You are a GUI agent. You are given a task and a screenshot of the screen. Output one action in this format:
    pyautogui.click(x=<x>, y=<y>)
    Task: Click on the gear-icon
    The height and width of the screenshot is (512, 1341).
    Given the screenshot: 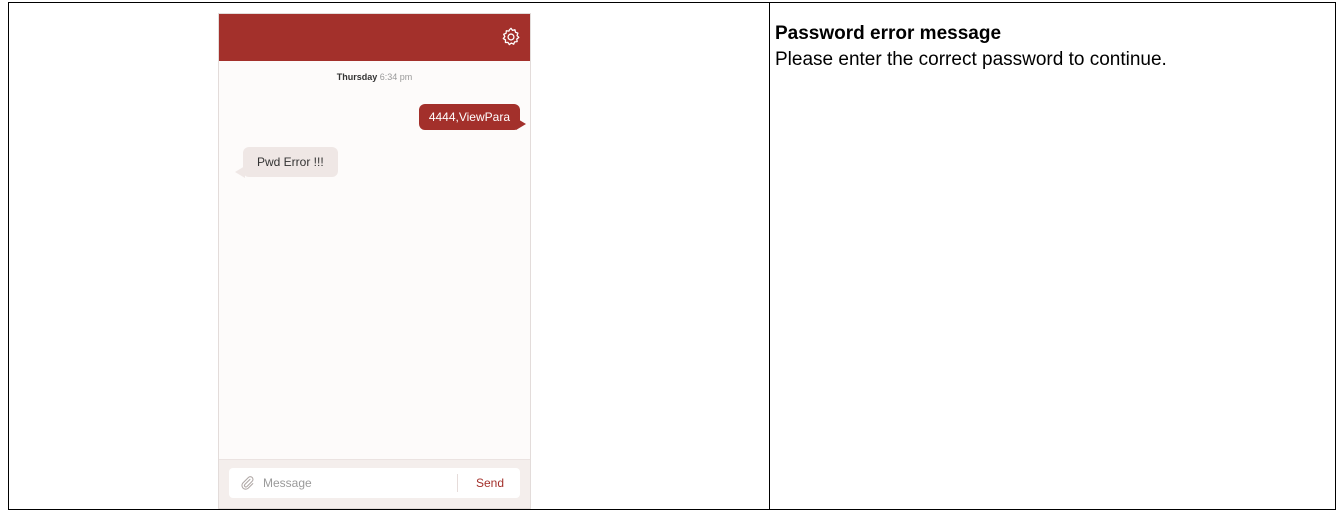 What is the action you would take?
    pyautogui.click(x=511, y=37)
    